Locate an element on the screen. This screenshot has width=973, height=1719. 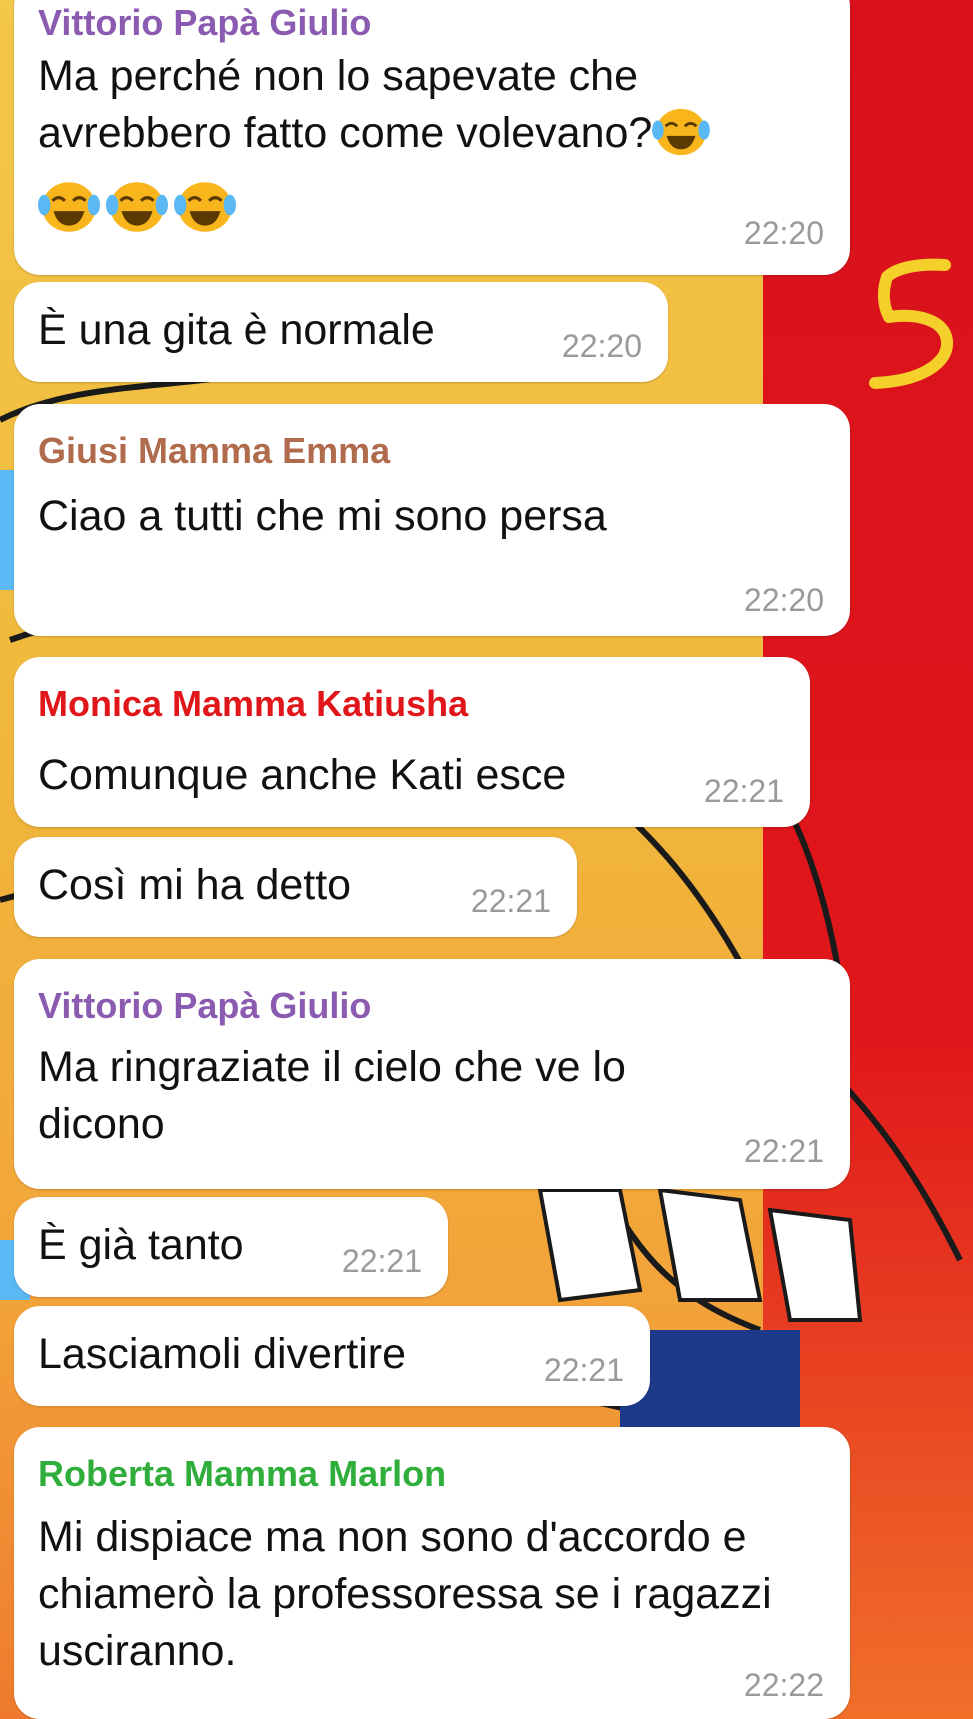
message-text: Comunque anche Kati esce is located at coordinates (302, 775).